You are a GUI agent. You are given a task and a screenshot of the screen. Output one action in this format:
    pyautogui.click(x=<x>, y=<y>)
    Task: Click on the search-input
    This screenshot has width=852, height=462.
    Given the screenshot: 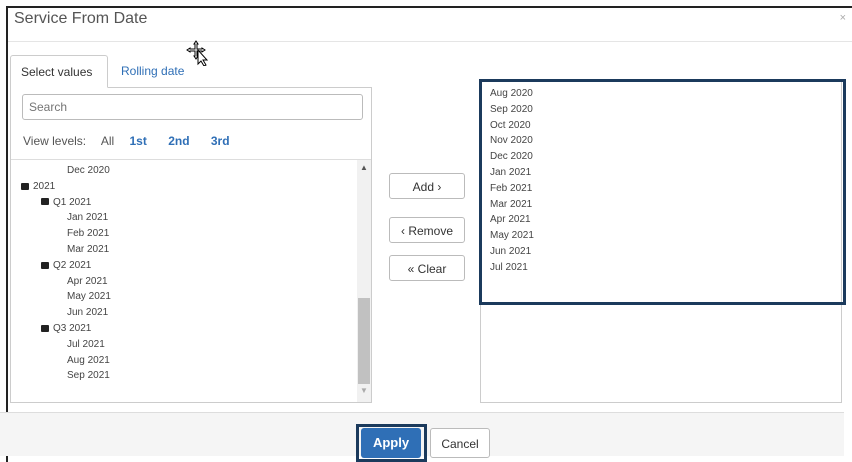 What is the action you would take?
    pyautogui.click(x=192, y=107)
    